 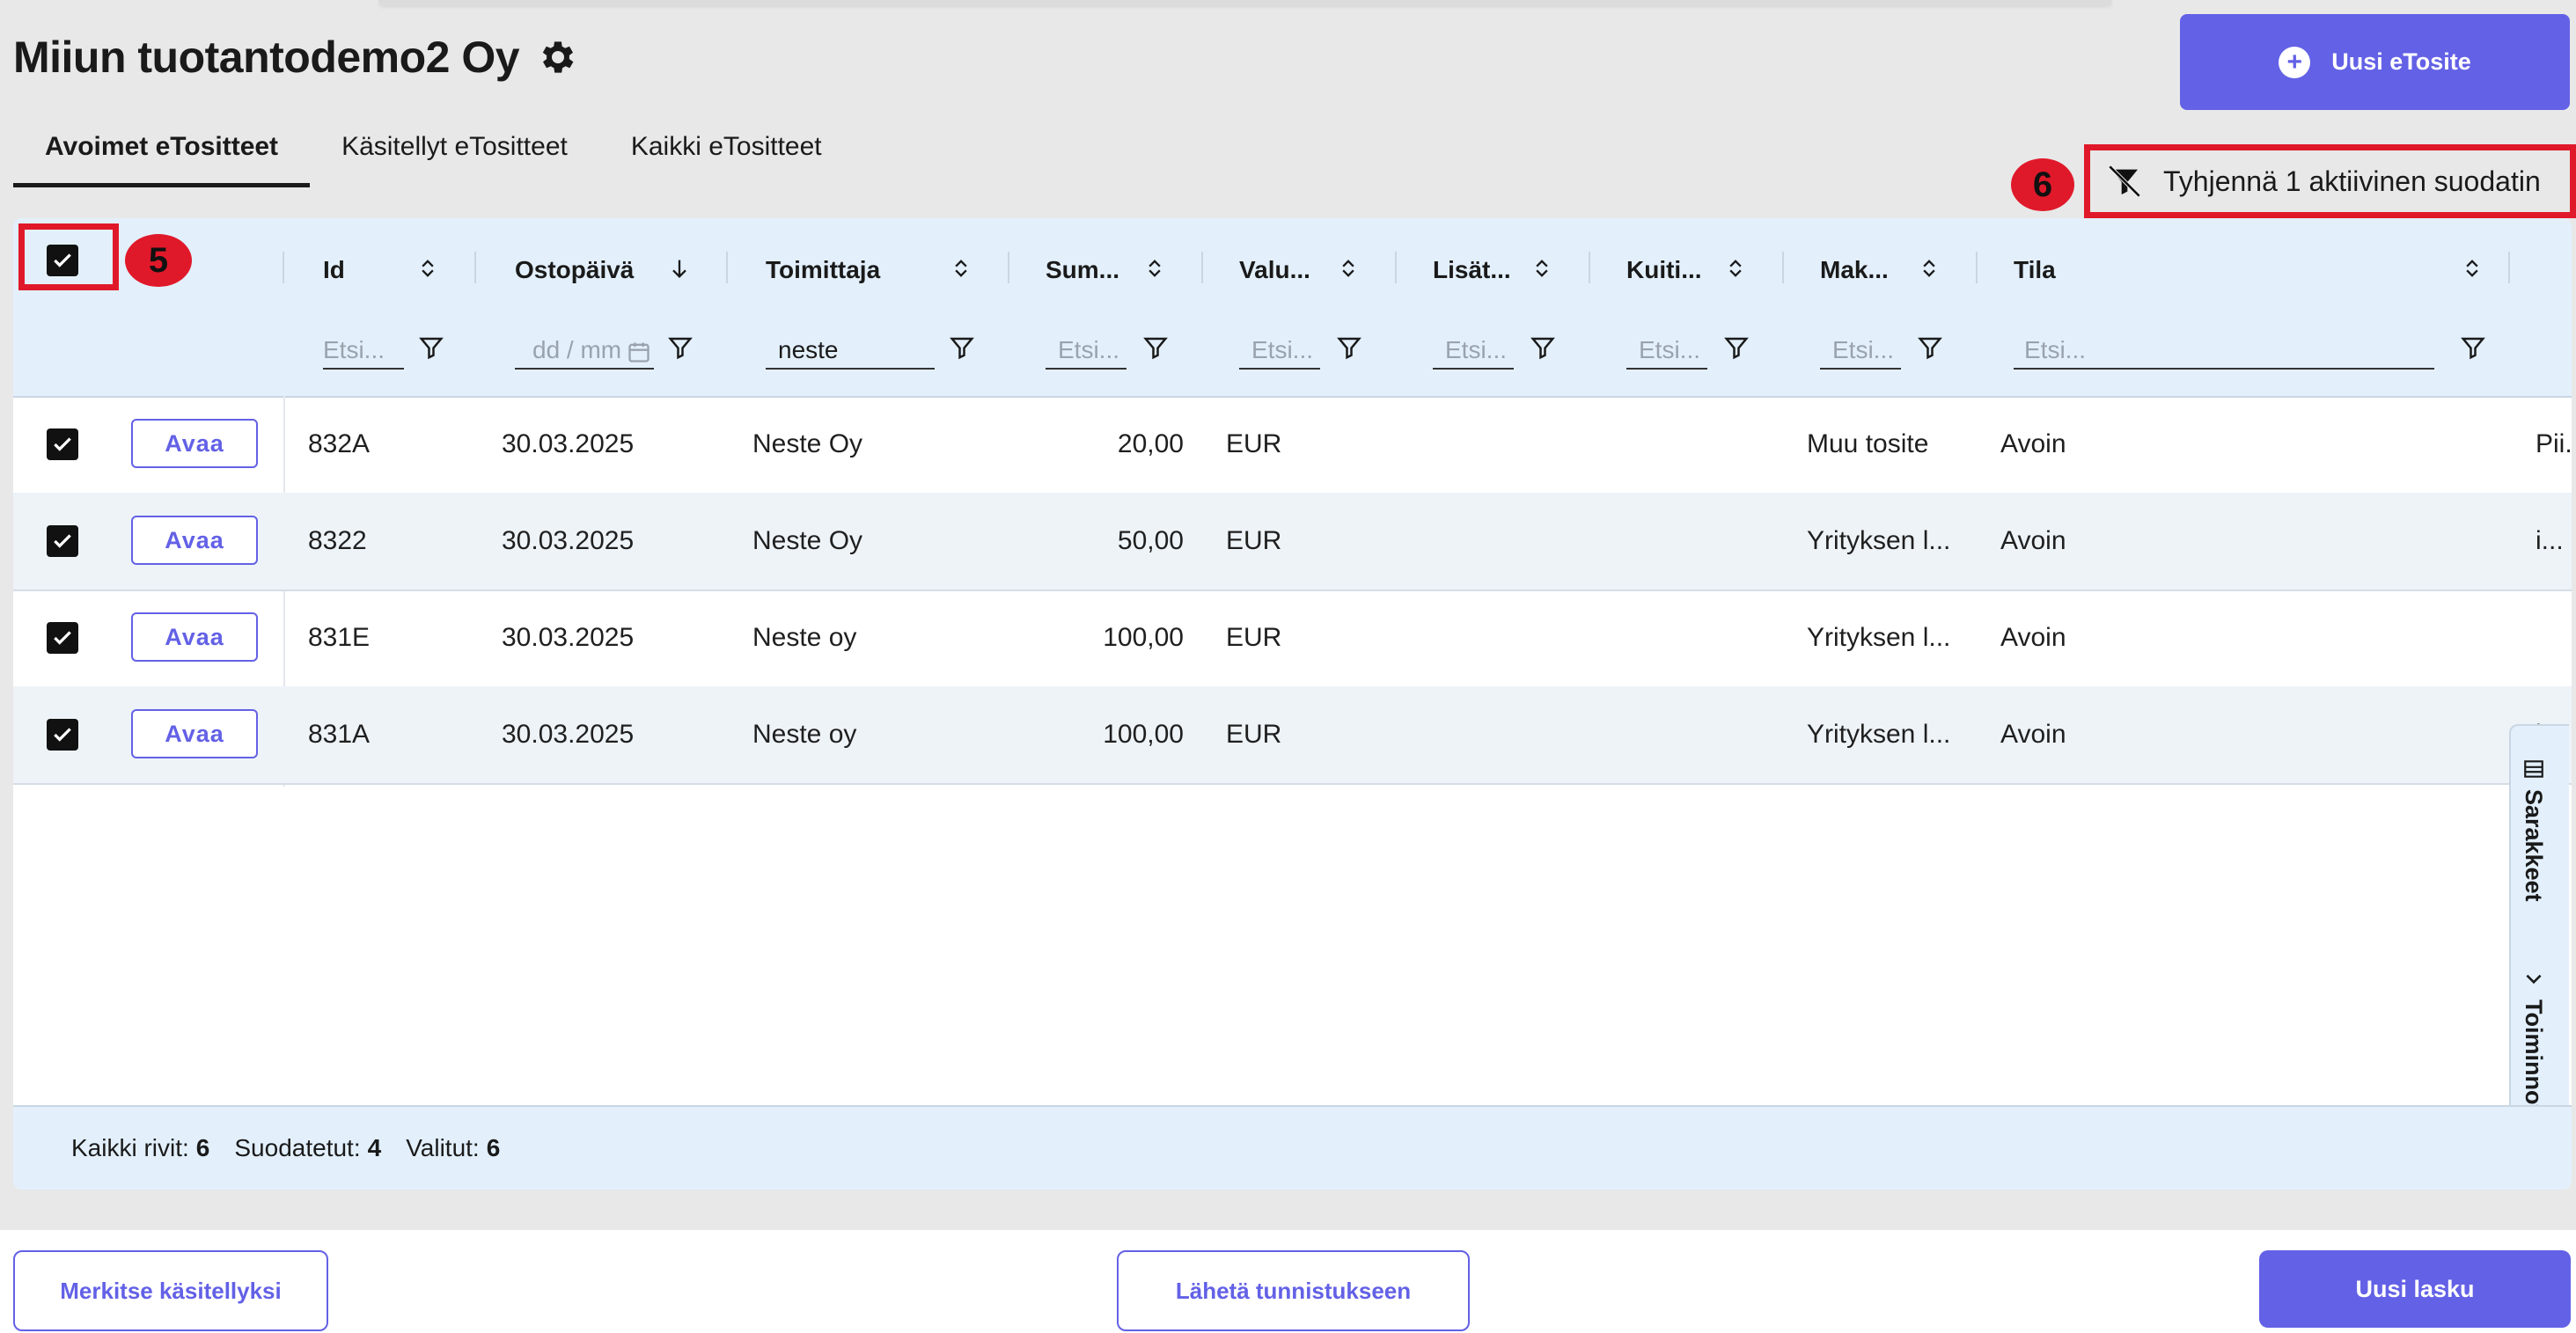 I want to click on tab-processed: Käsitellyt eTositteet, so click(x=454, y=155).